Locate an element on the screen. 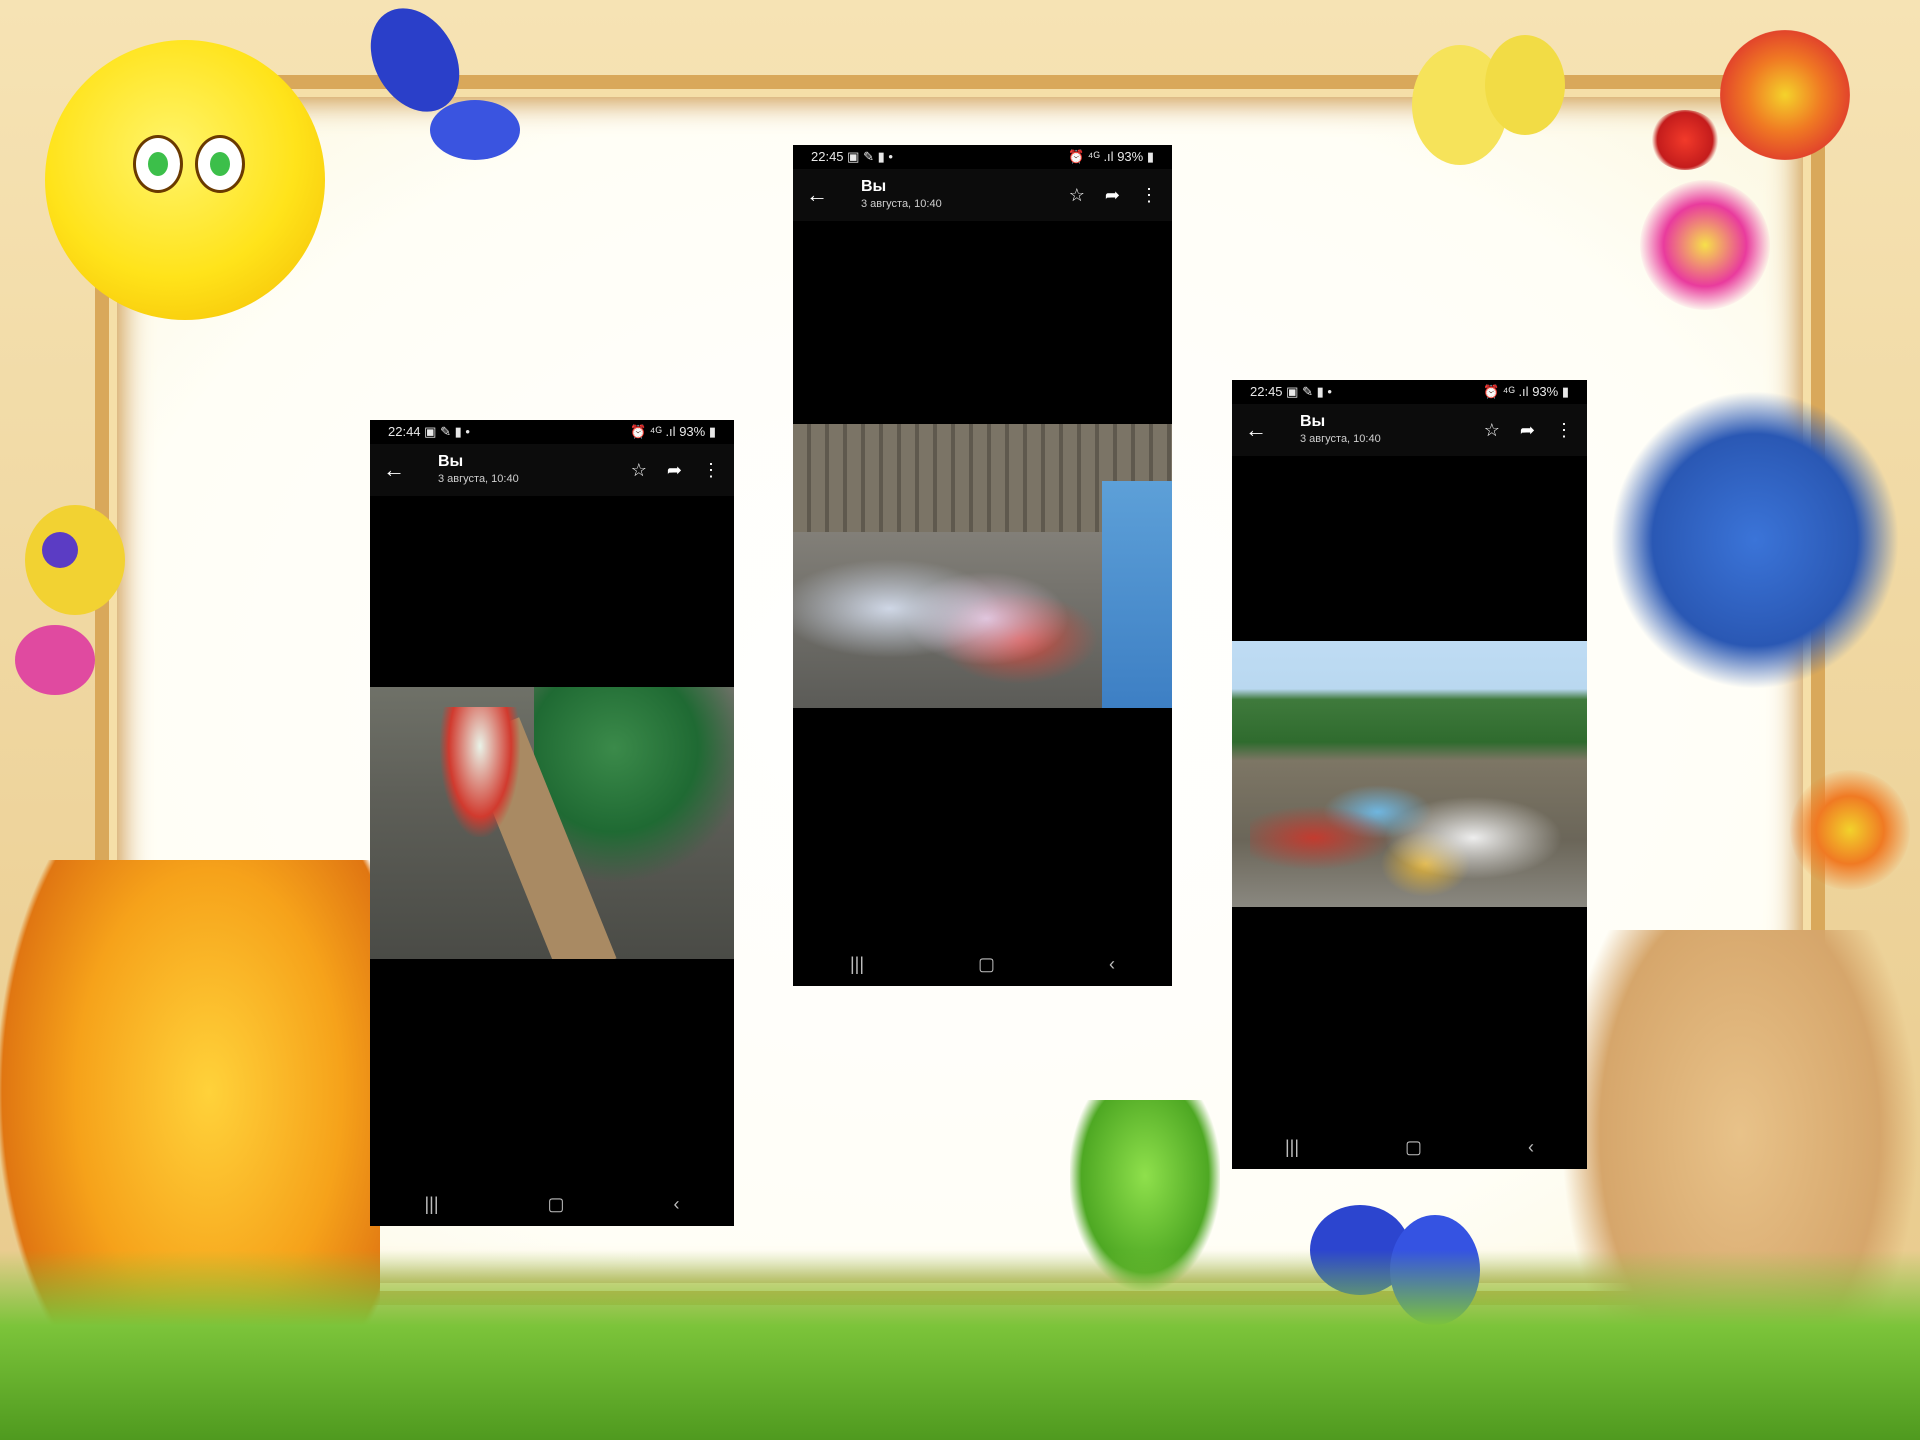 The width and height of the screenshot is (1920, 1440). ladybug-icon is located at coordinates (1685, 140).